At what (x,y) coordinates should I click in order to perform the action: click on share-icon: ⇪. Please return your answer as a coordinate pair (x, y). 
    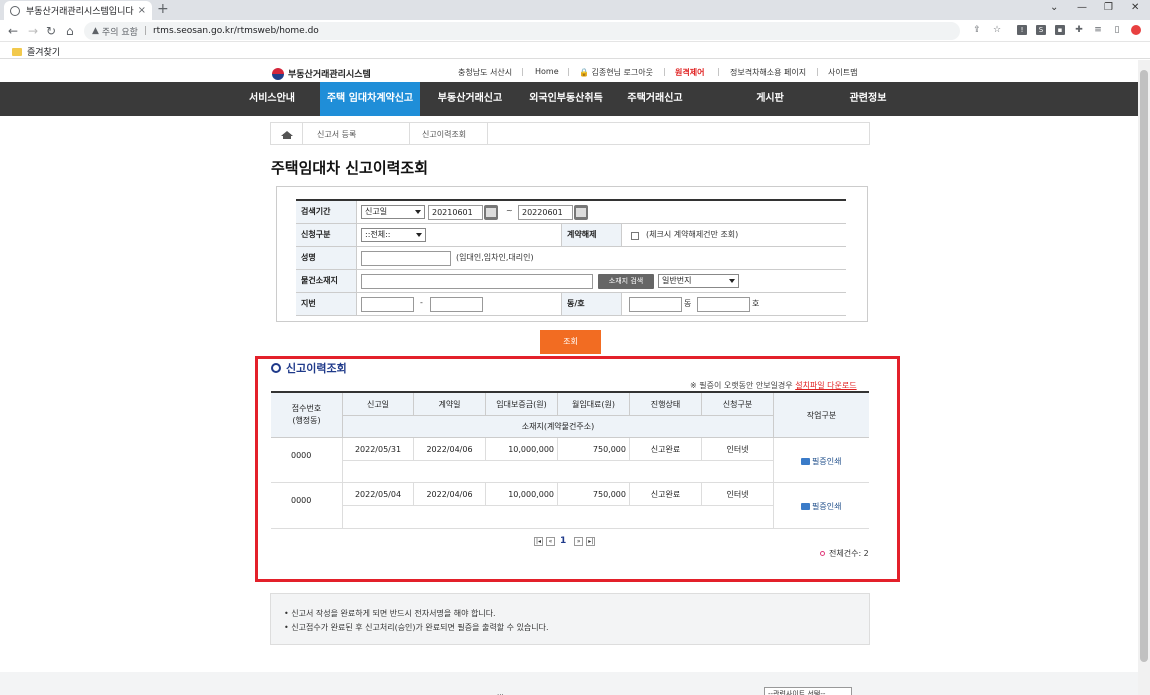
    Looking at the image, I should click on (977, 30).